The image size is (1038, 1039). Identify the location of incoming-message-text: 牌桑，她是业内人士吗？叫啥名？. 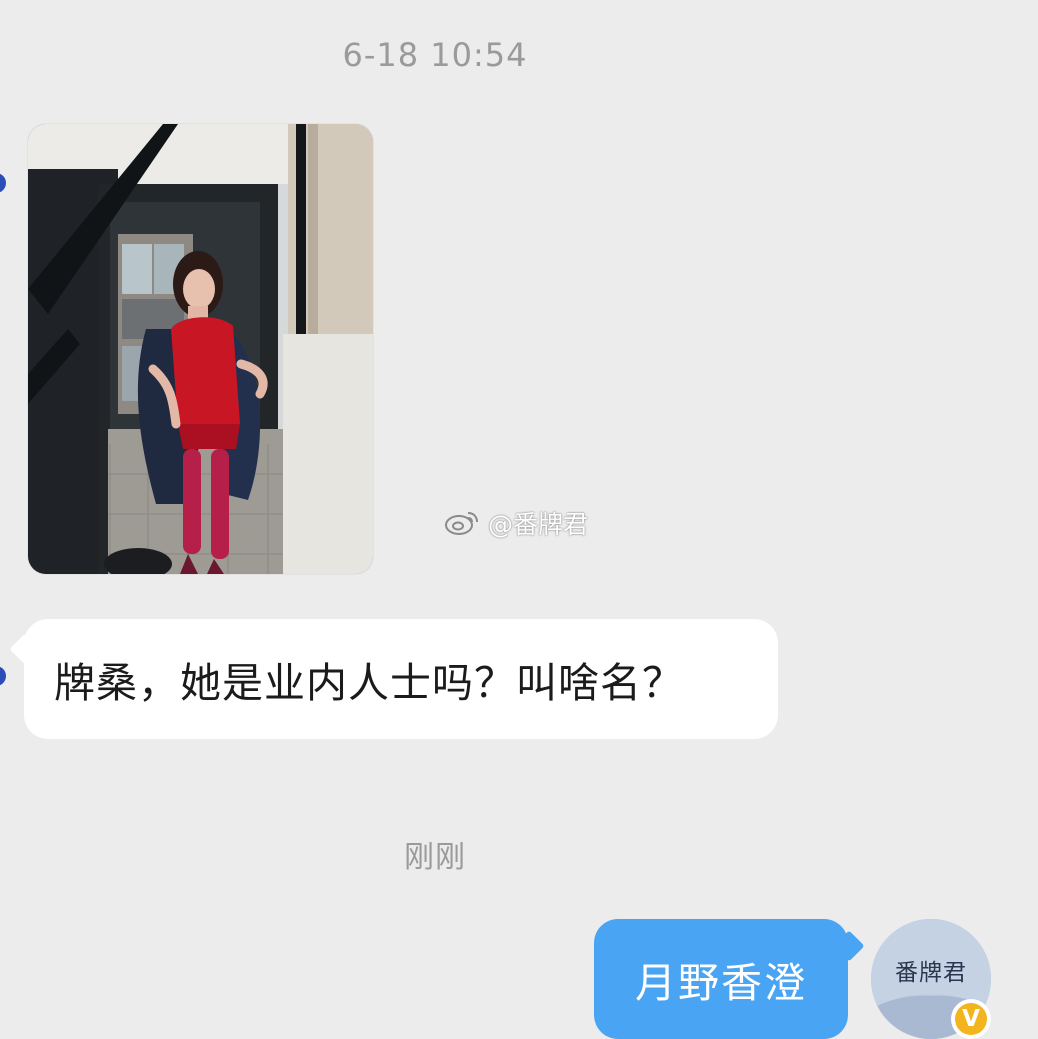
(369, 683).